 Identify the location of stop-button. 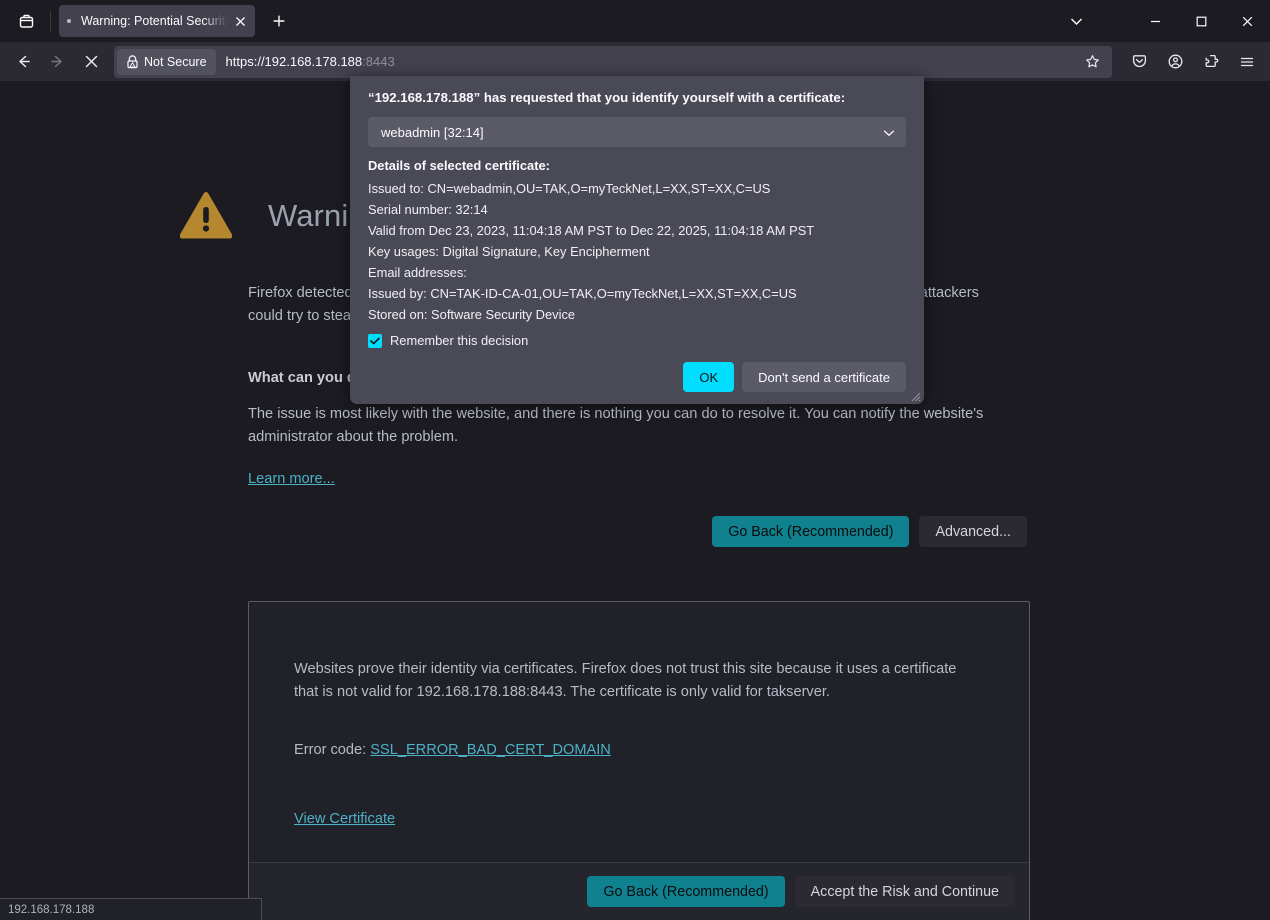
(91, 62).